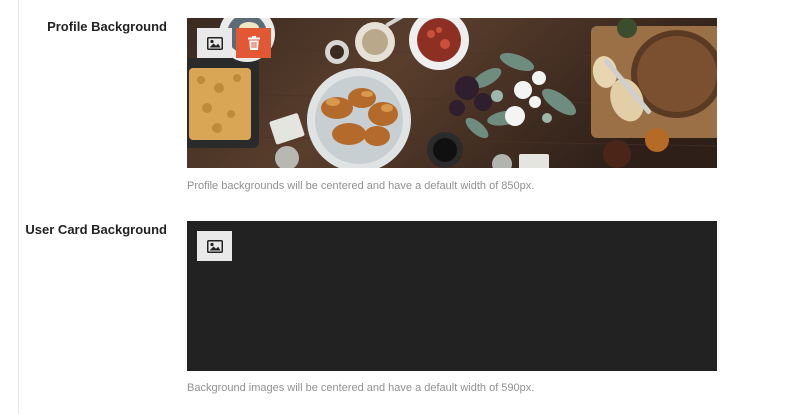 The image size is (790, 414). I want to click on profile-background-delete-button, so click(253, 43).